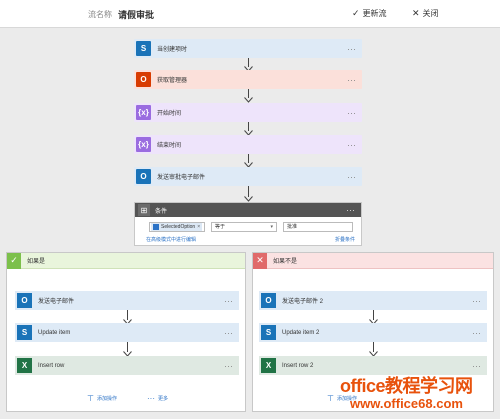 The height and width of the screenshot is (419, 500). I want to click on more-button: ··· 更多, so click(157, 398).